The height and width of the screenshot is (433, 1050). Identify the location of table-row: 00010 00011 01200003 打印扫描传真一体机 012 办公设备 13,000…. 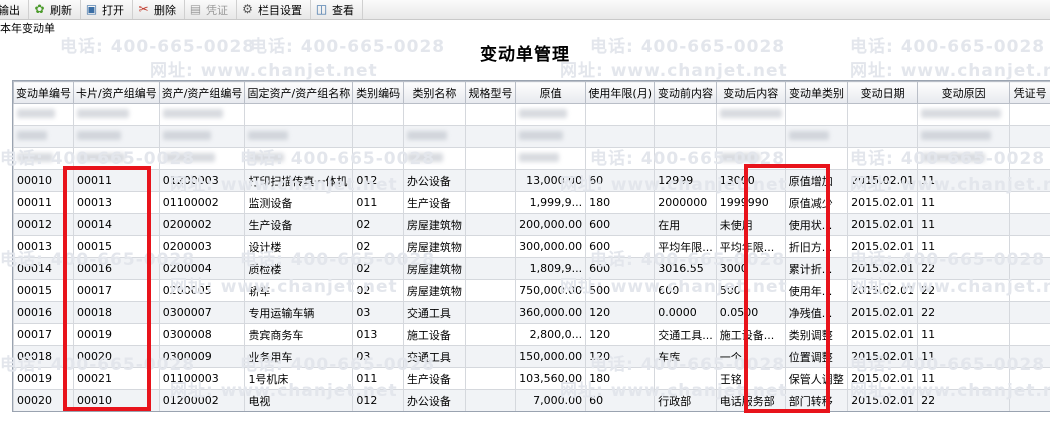
(531, 180).